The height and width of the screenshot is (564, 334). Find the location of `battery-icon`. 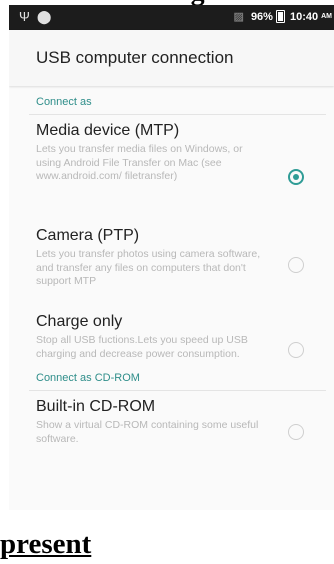

battery-icon is located at coordinates (280, 16).